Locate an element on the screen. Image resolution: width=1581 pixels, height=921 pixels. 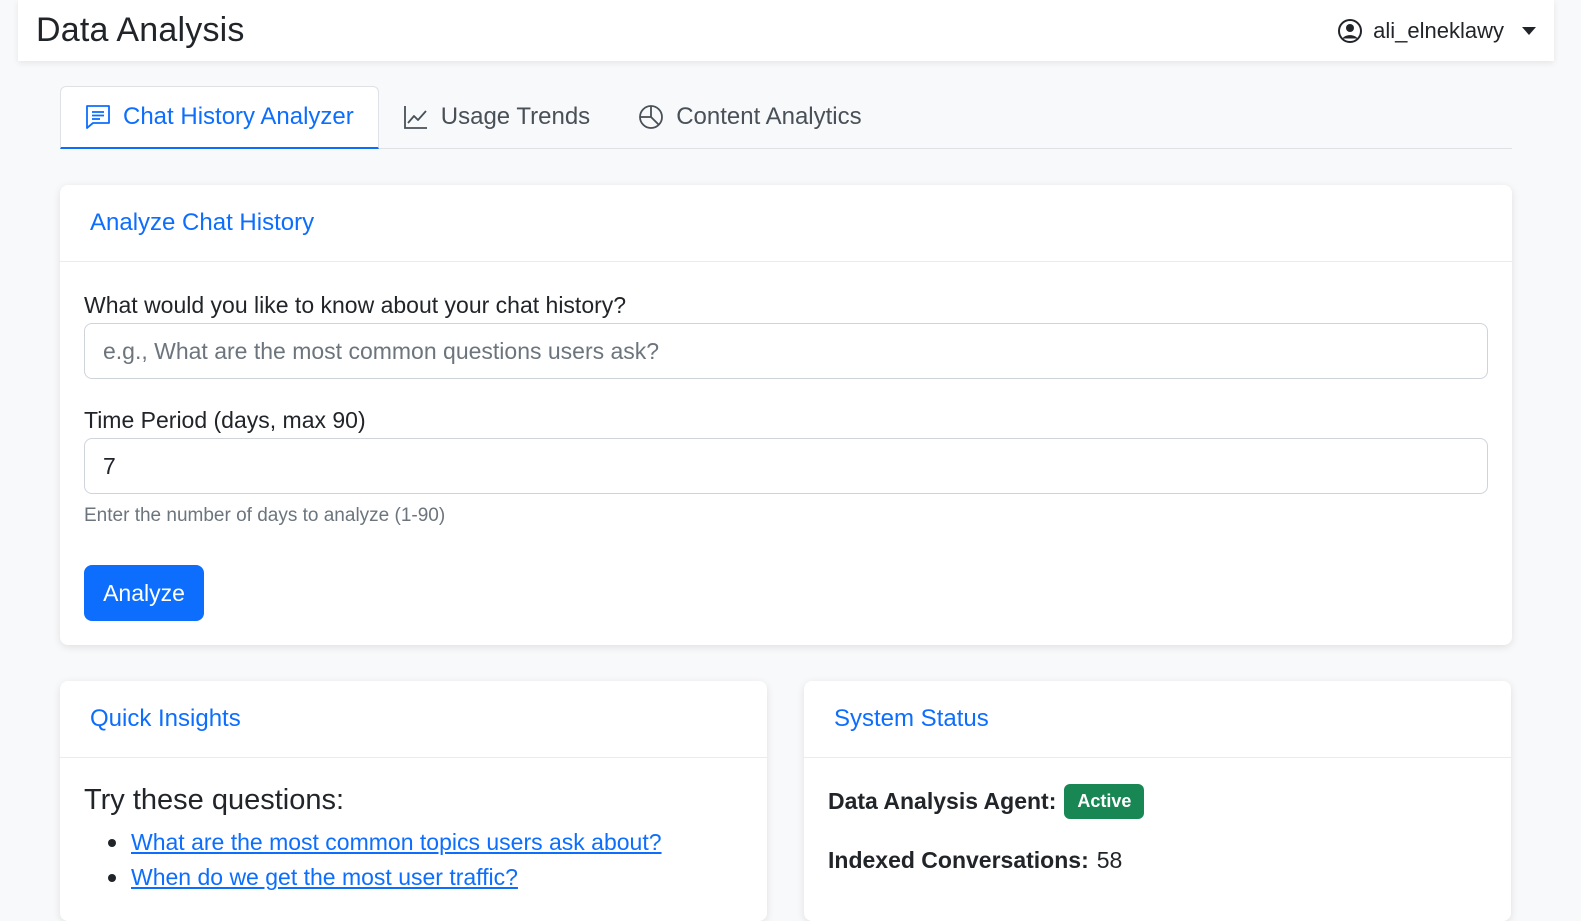
indexed-conversations-value: 58 is located at coordinates (1109, 860).